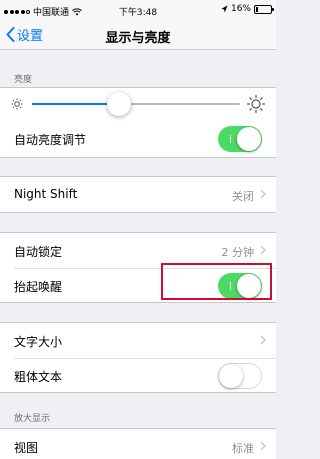  Describe the element at coordinates (38, 287) in the screenshot. I see `raise-to-wake-label: 抬起唤醒` at that location.